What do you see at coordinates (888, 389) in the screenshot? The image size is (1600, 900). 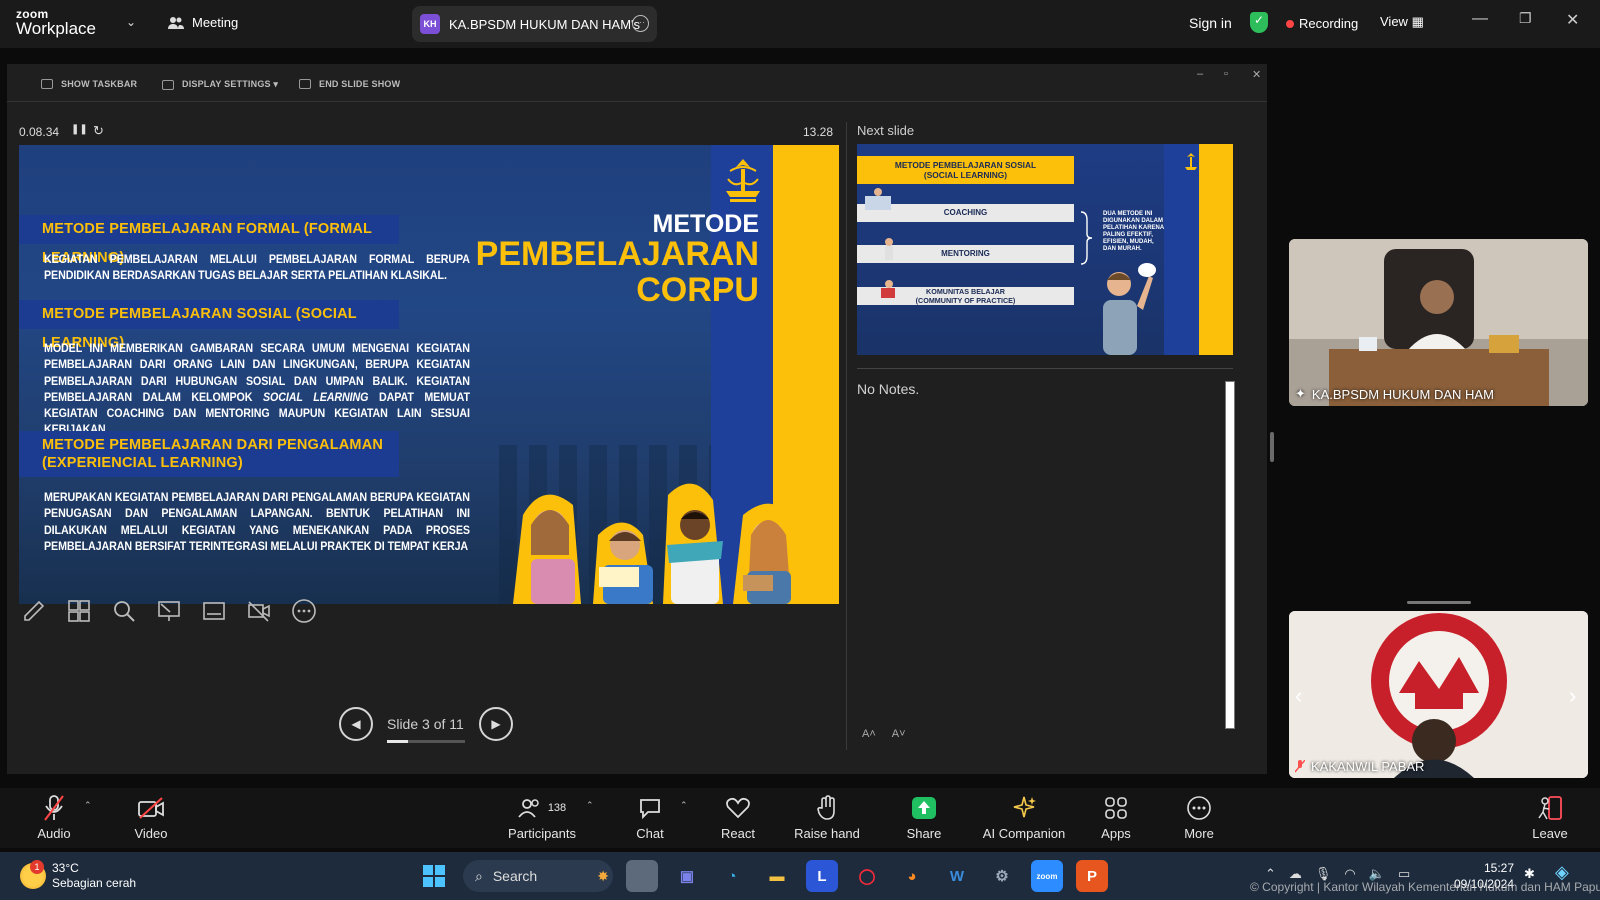 I see `speaker-notes: No Notes.` at bounding box center [888, 389].